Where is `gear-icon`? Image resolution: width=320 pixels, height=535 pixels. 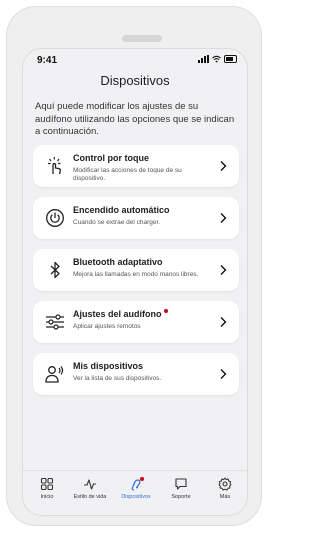 gear-icon is located at coordinates (225, 484).